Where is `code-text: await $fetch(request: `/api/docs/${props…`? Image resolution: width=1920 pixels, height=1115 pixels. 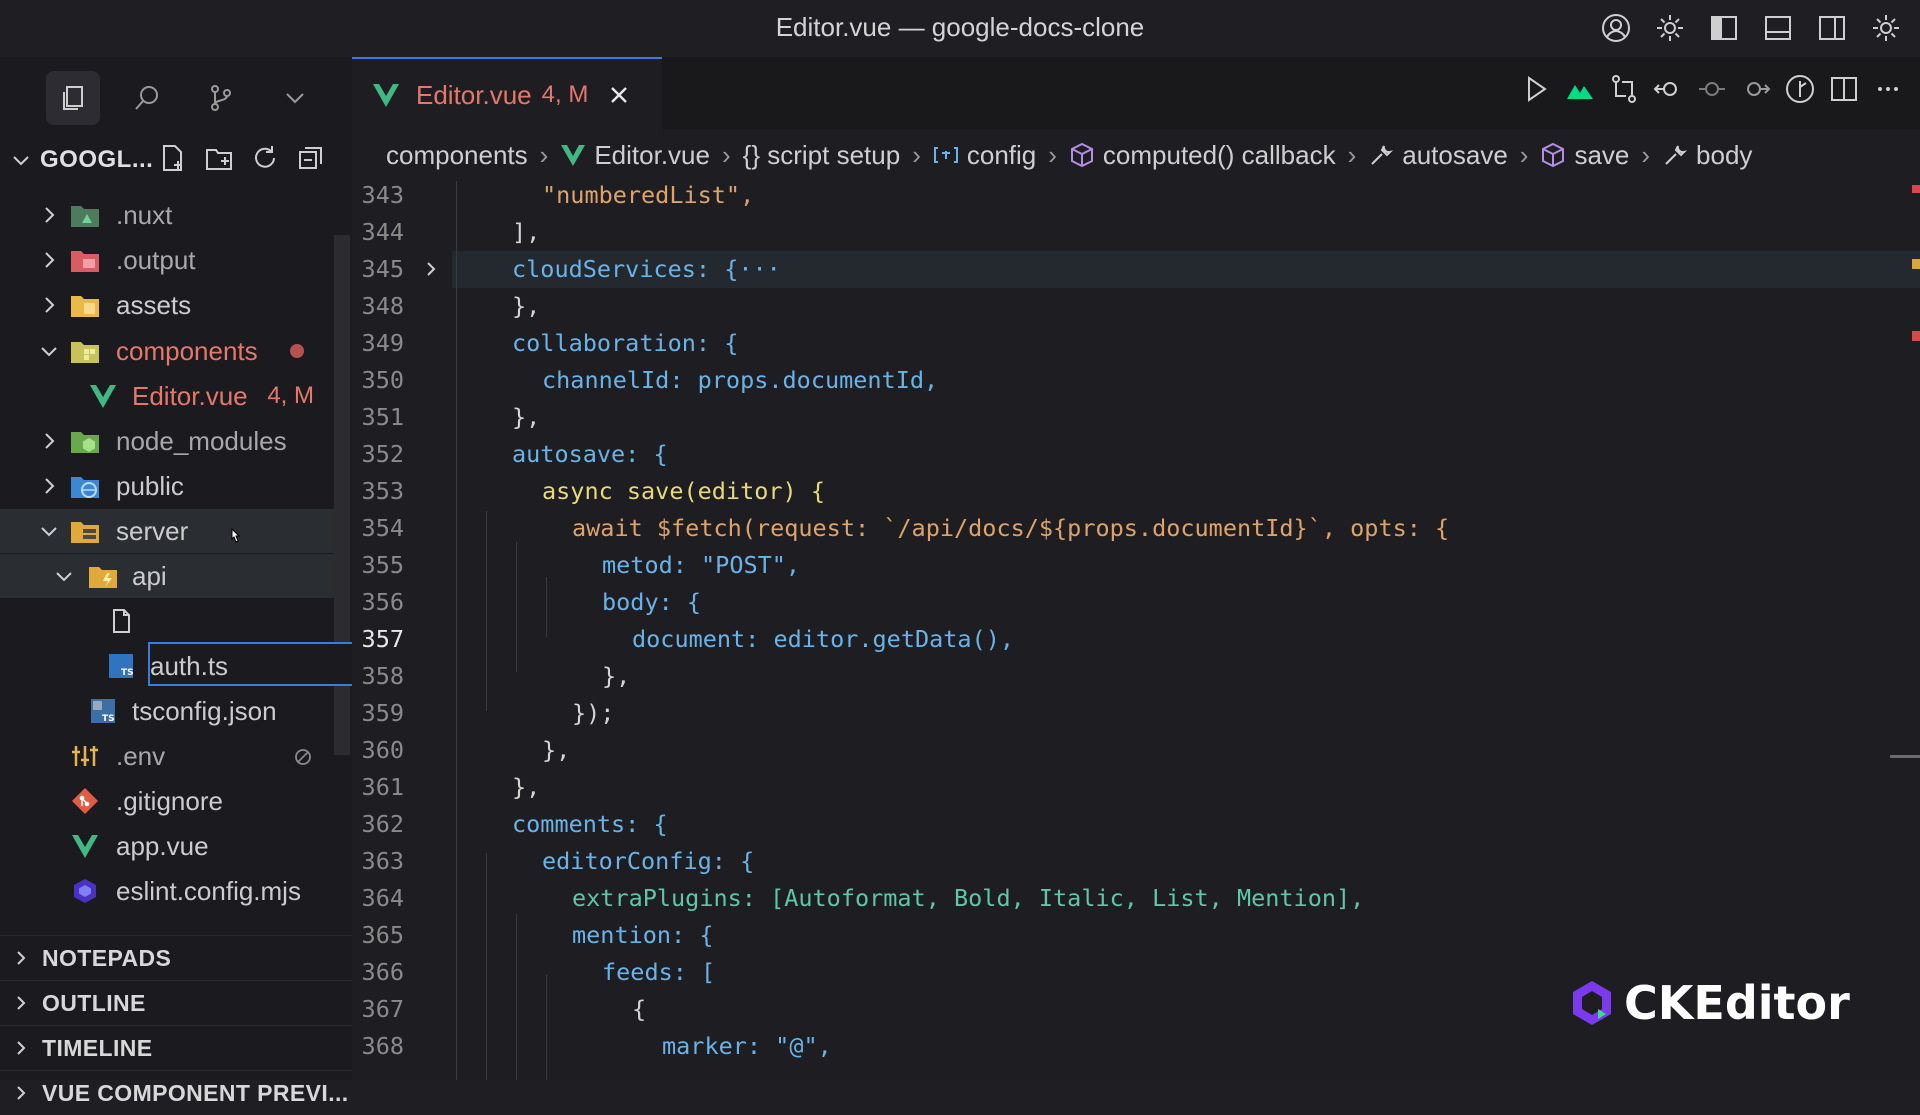
code-text: await $fetch(request: `/api/docs/${props… is located at coordinates (1011, 528).